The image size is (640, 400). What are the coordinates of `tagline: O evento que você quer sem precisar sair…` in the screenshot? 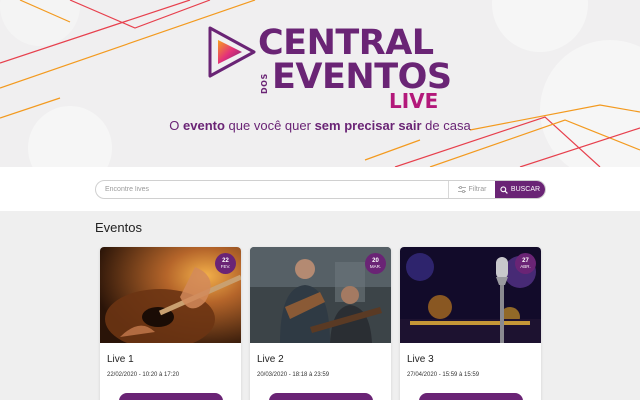 It's located at (320, 125).